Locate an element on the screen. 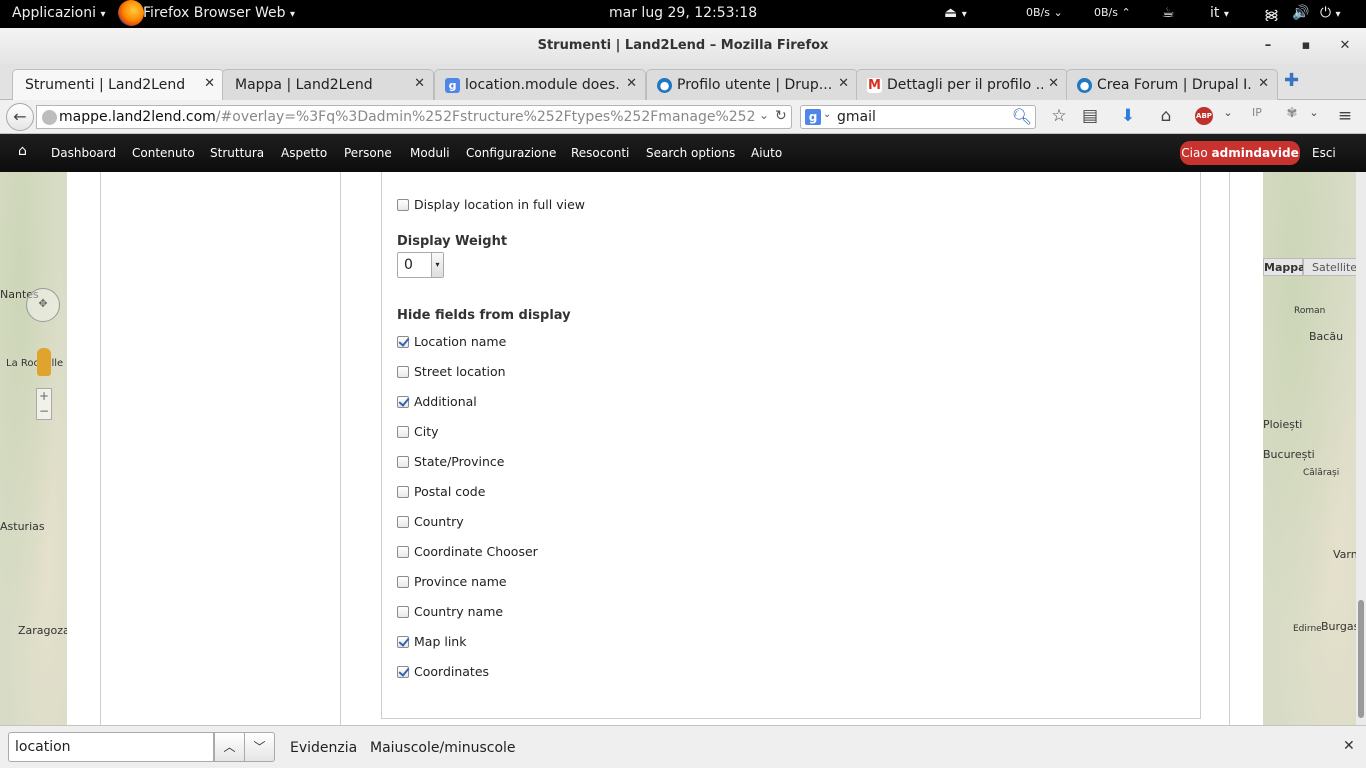 Image resolution: width=1366 pixels, height=768 pixels. wifi-icon: ᯼ is located at coordinates (1271, 14).